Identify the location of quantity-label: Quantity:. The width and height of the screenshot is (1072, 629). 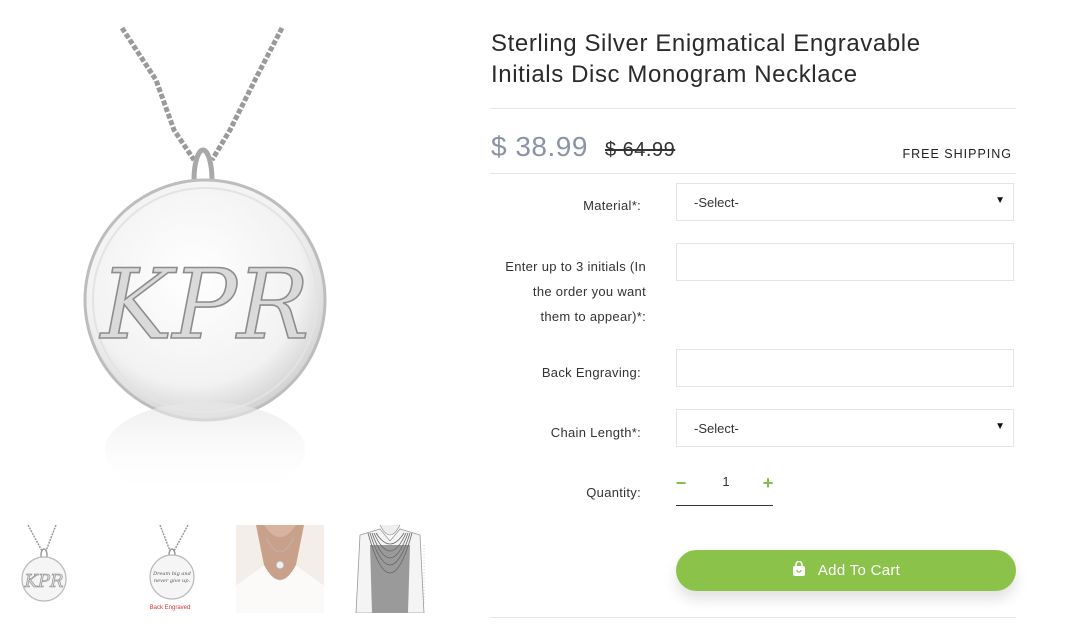
(613, 492).